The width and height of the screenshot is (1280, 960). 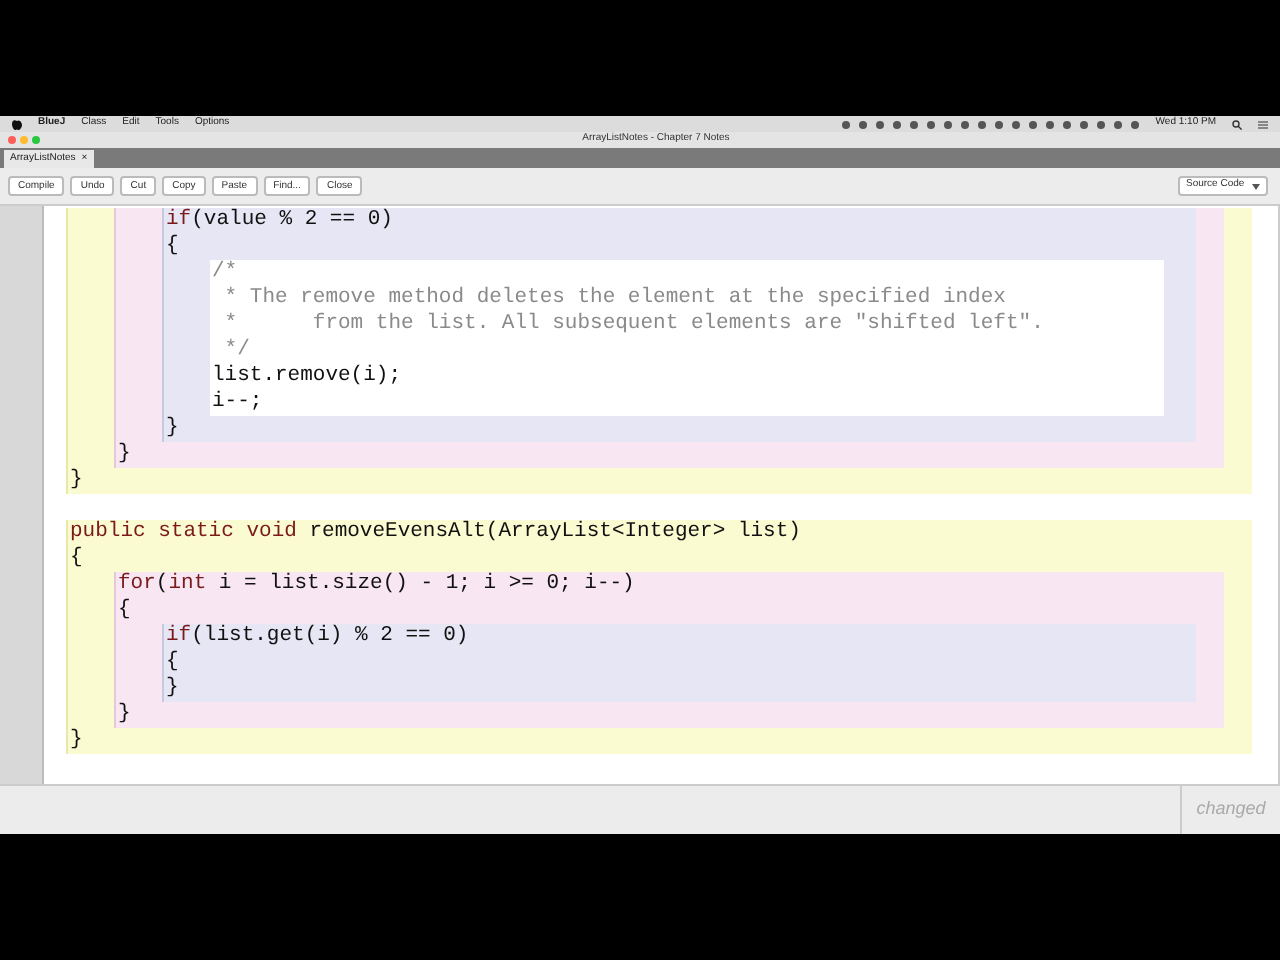 What do you see at coordinates (17, 124) in the screenshot?
I see `apple-icon` at bounding box center [17, 124].